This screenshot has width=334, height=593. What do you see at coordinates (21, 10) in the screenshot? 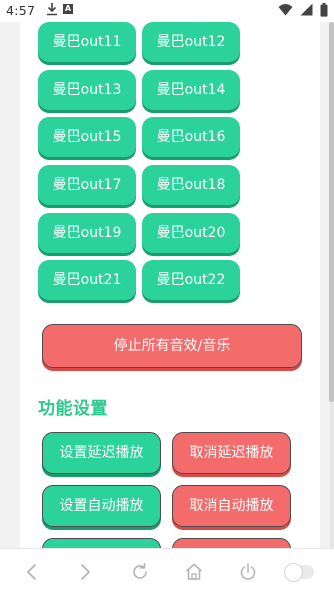
I see `status-time: 4:57` at bounding box center [21, 10].